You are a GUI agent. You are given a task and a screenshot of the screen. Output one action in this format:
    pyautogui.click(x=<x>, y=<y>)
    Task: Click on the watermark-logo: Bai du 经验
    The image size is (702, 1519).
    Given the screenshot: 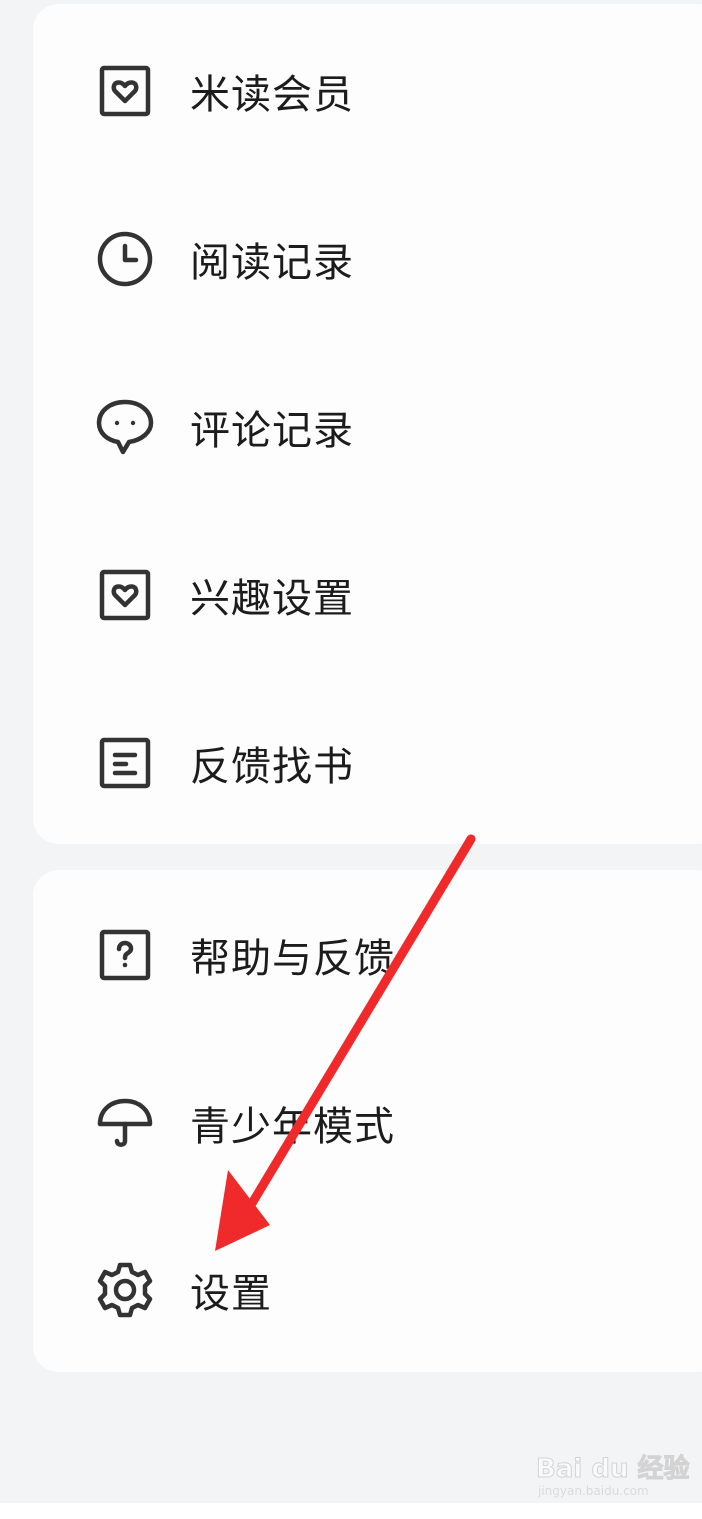 What is the action you would take?
    pyautogui.click(x=613, y=1469)
    